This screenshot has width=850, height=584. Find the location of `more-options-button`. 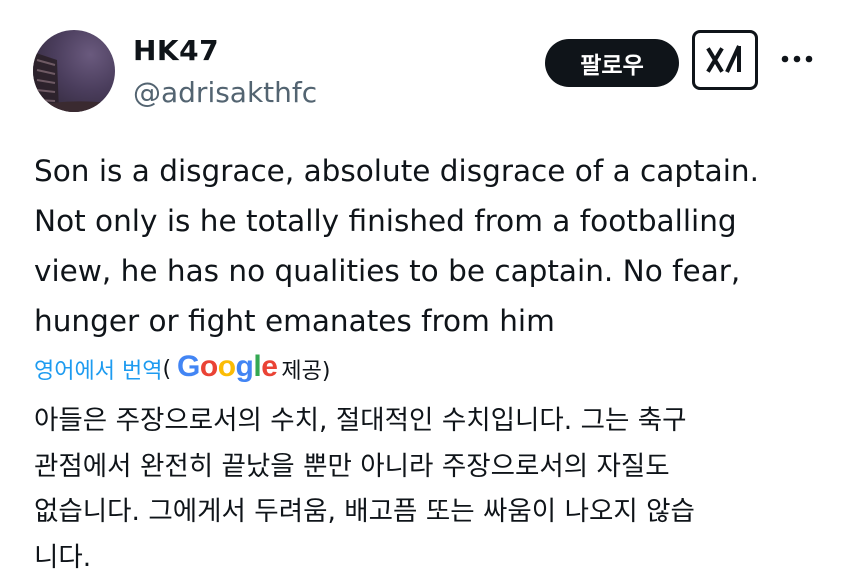

more-options-button is located at coordinates (797, 59).